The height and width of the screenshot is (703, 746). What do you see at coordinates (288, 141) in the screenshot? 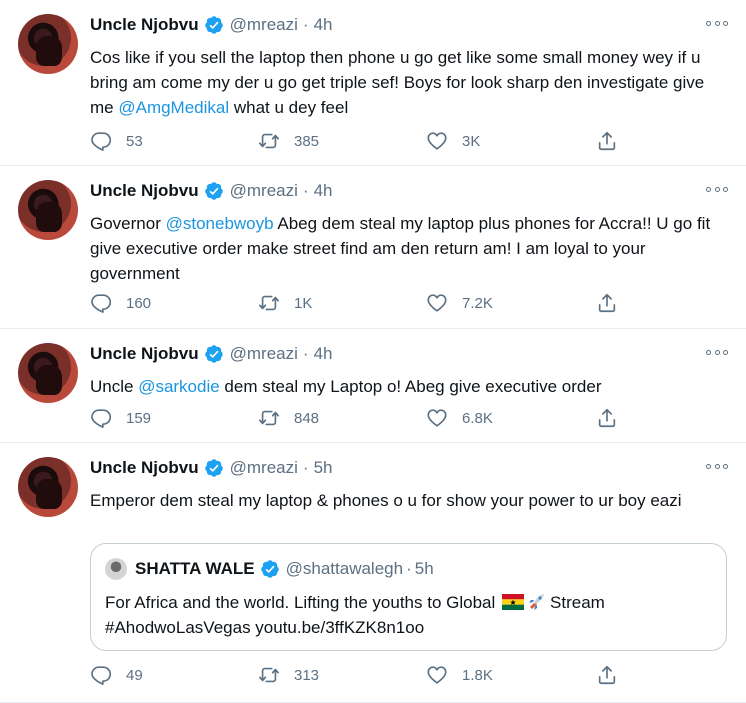
I see `retweet-button: 385` at bounding box center [288, 141].